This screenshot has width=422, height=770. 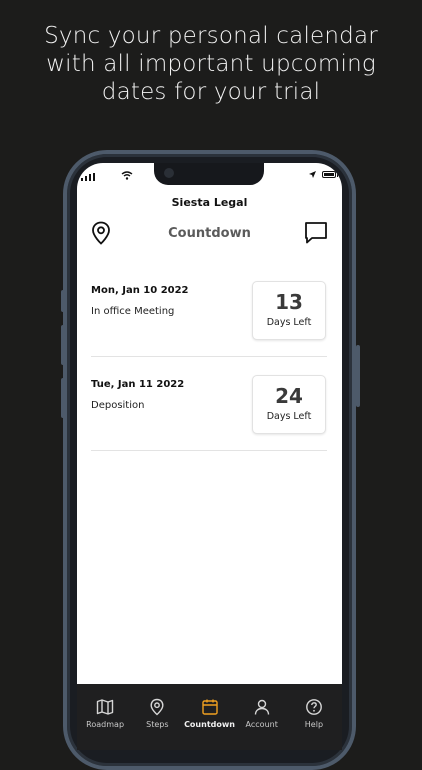 What do you see at coordinates (316, 233) in the screenshot?
I see `message-icon` at bounding box center [316, 233].